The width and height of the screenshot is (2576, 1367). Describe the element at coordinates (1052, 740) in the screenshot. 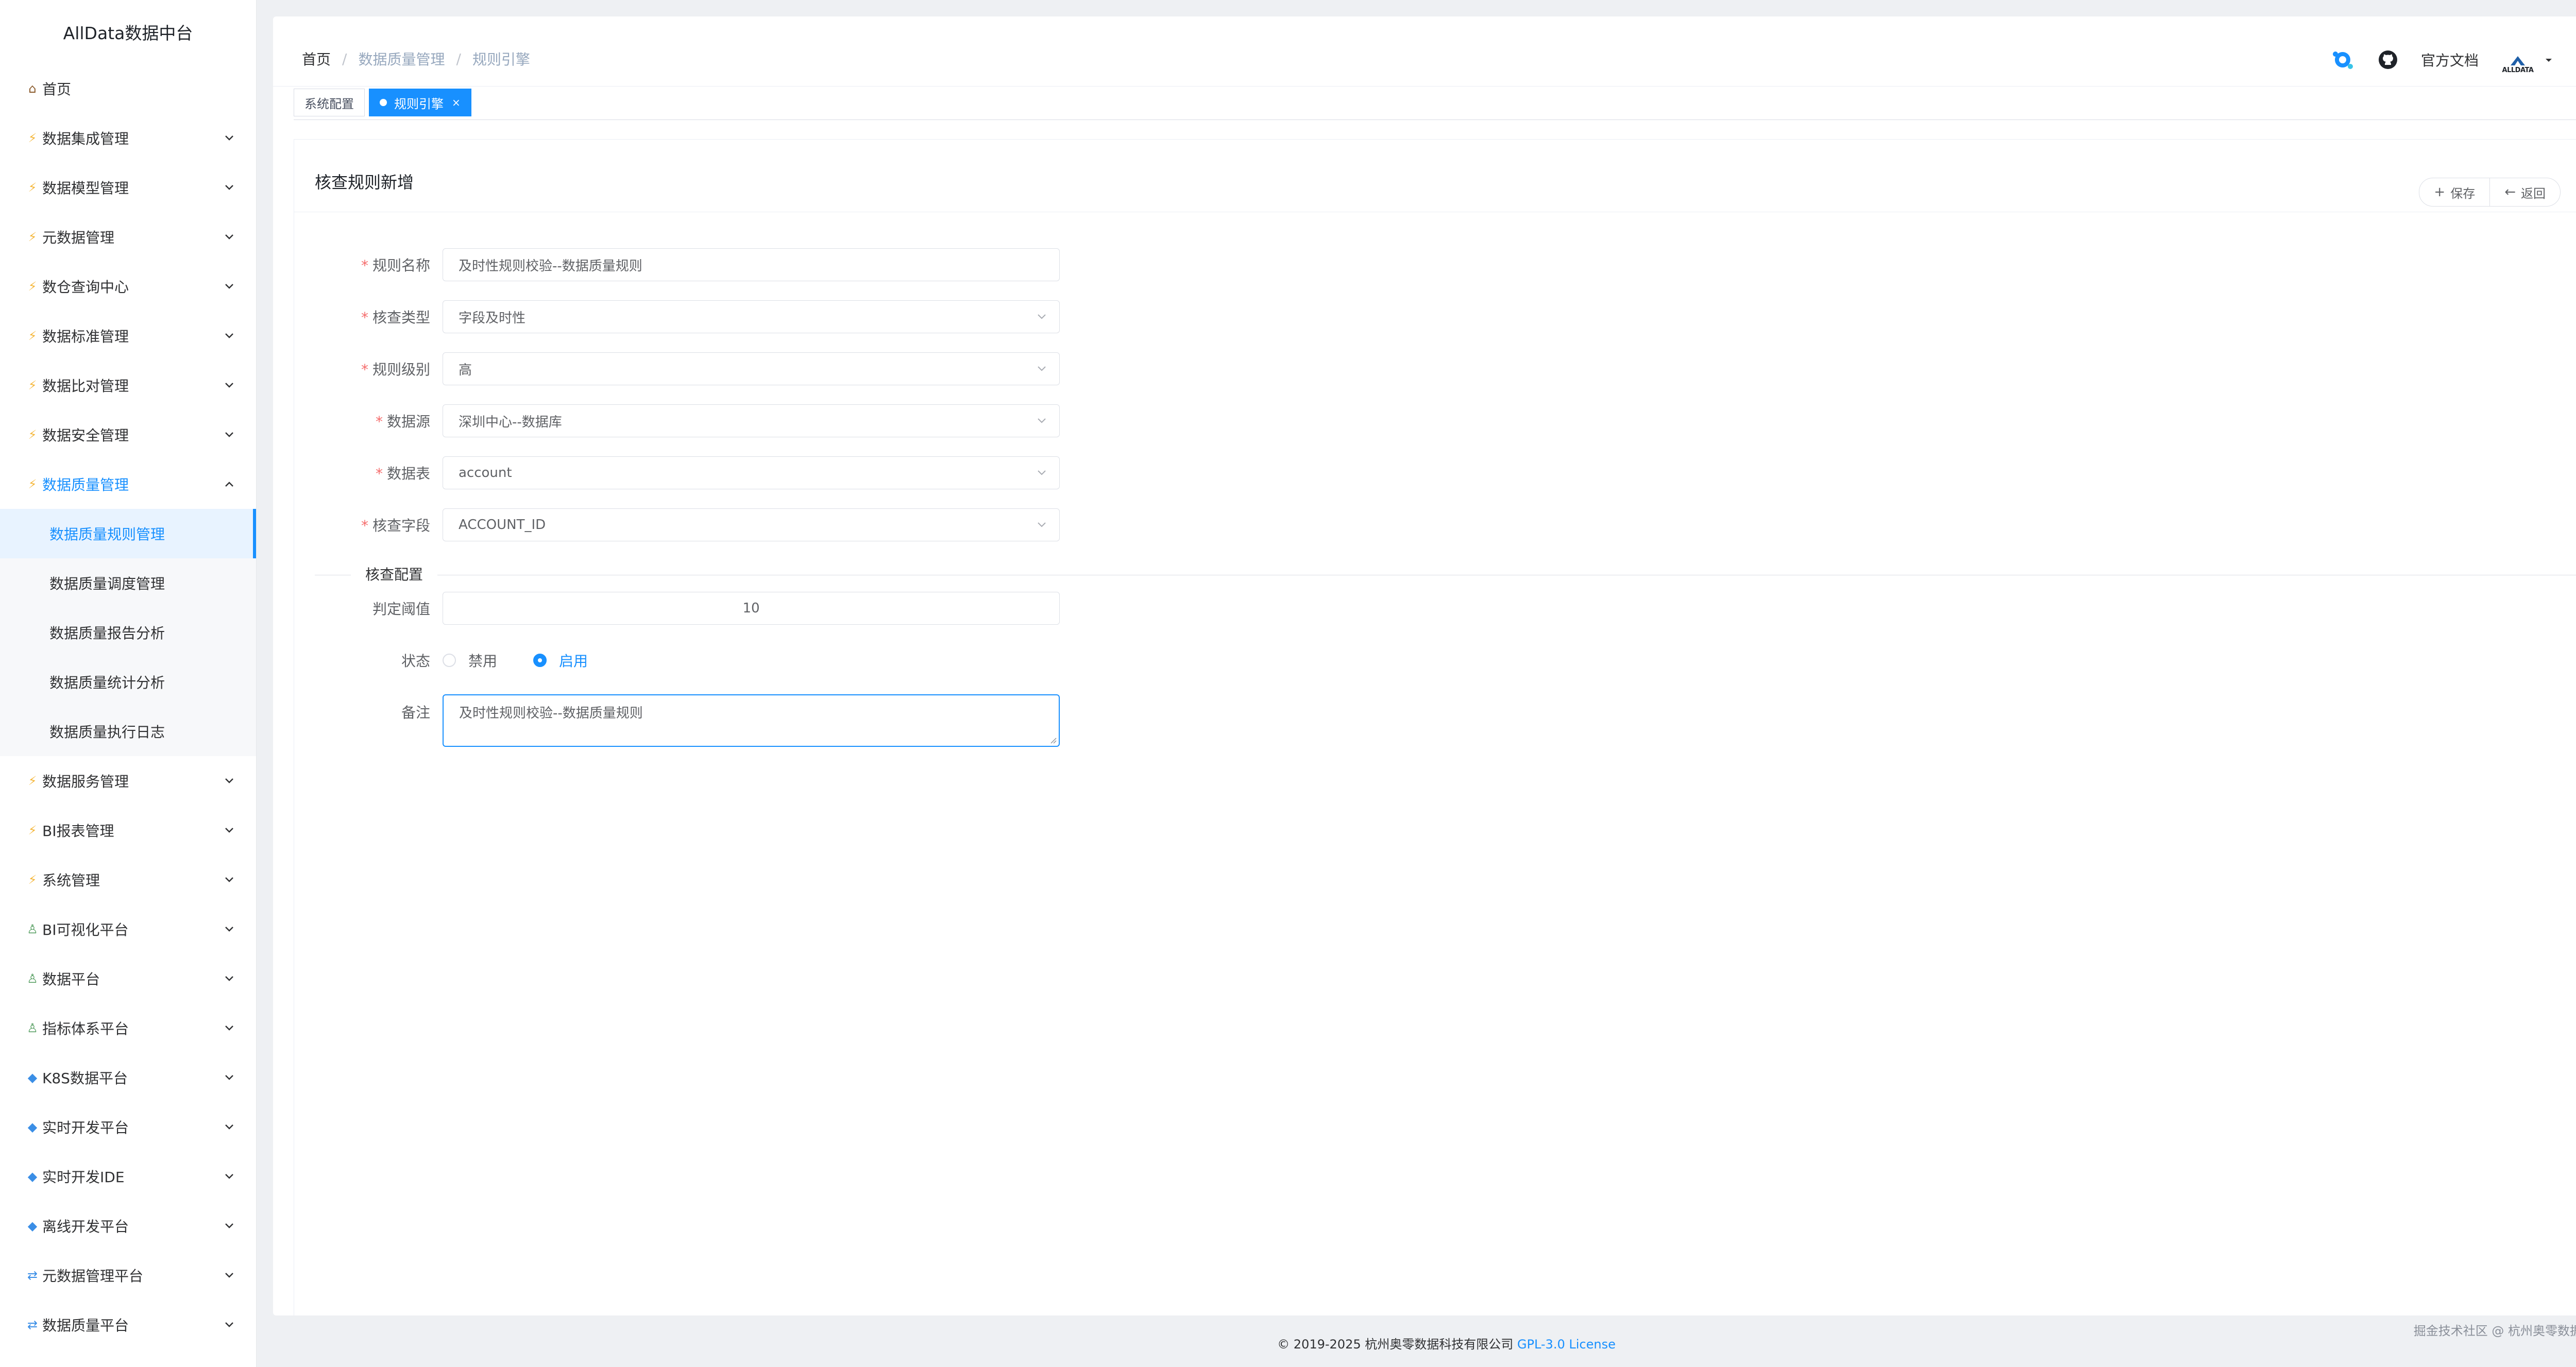

I see `resize-grip-icon` at that location.